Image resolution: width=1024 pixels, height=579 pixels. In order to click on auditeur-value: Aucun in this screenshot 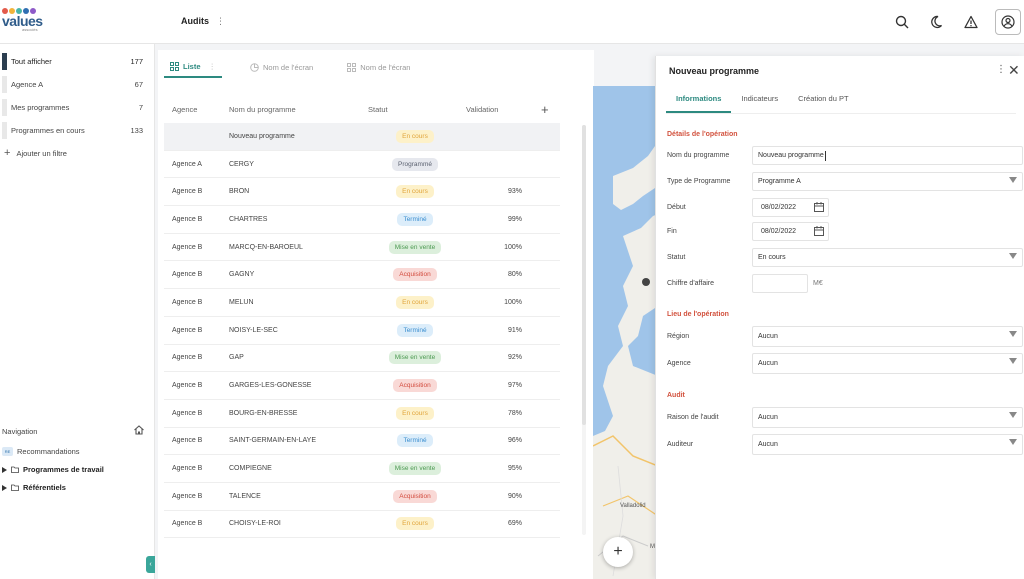, I will do `click(768, 444)`.